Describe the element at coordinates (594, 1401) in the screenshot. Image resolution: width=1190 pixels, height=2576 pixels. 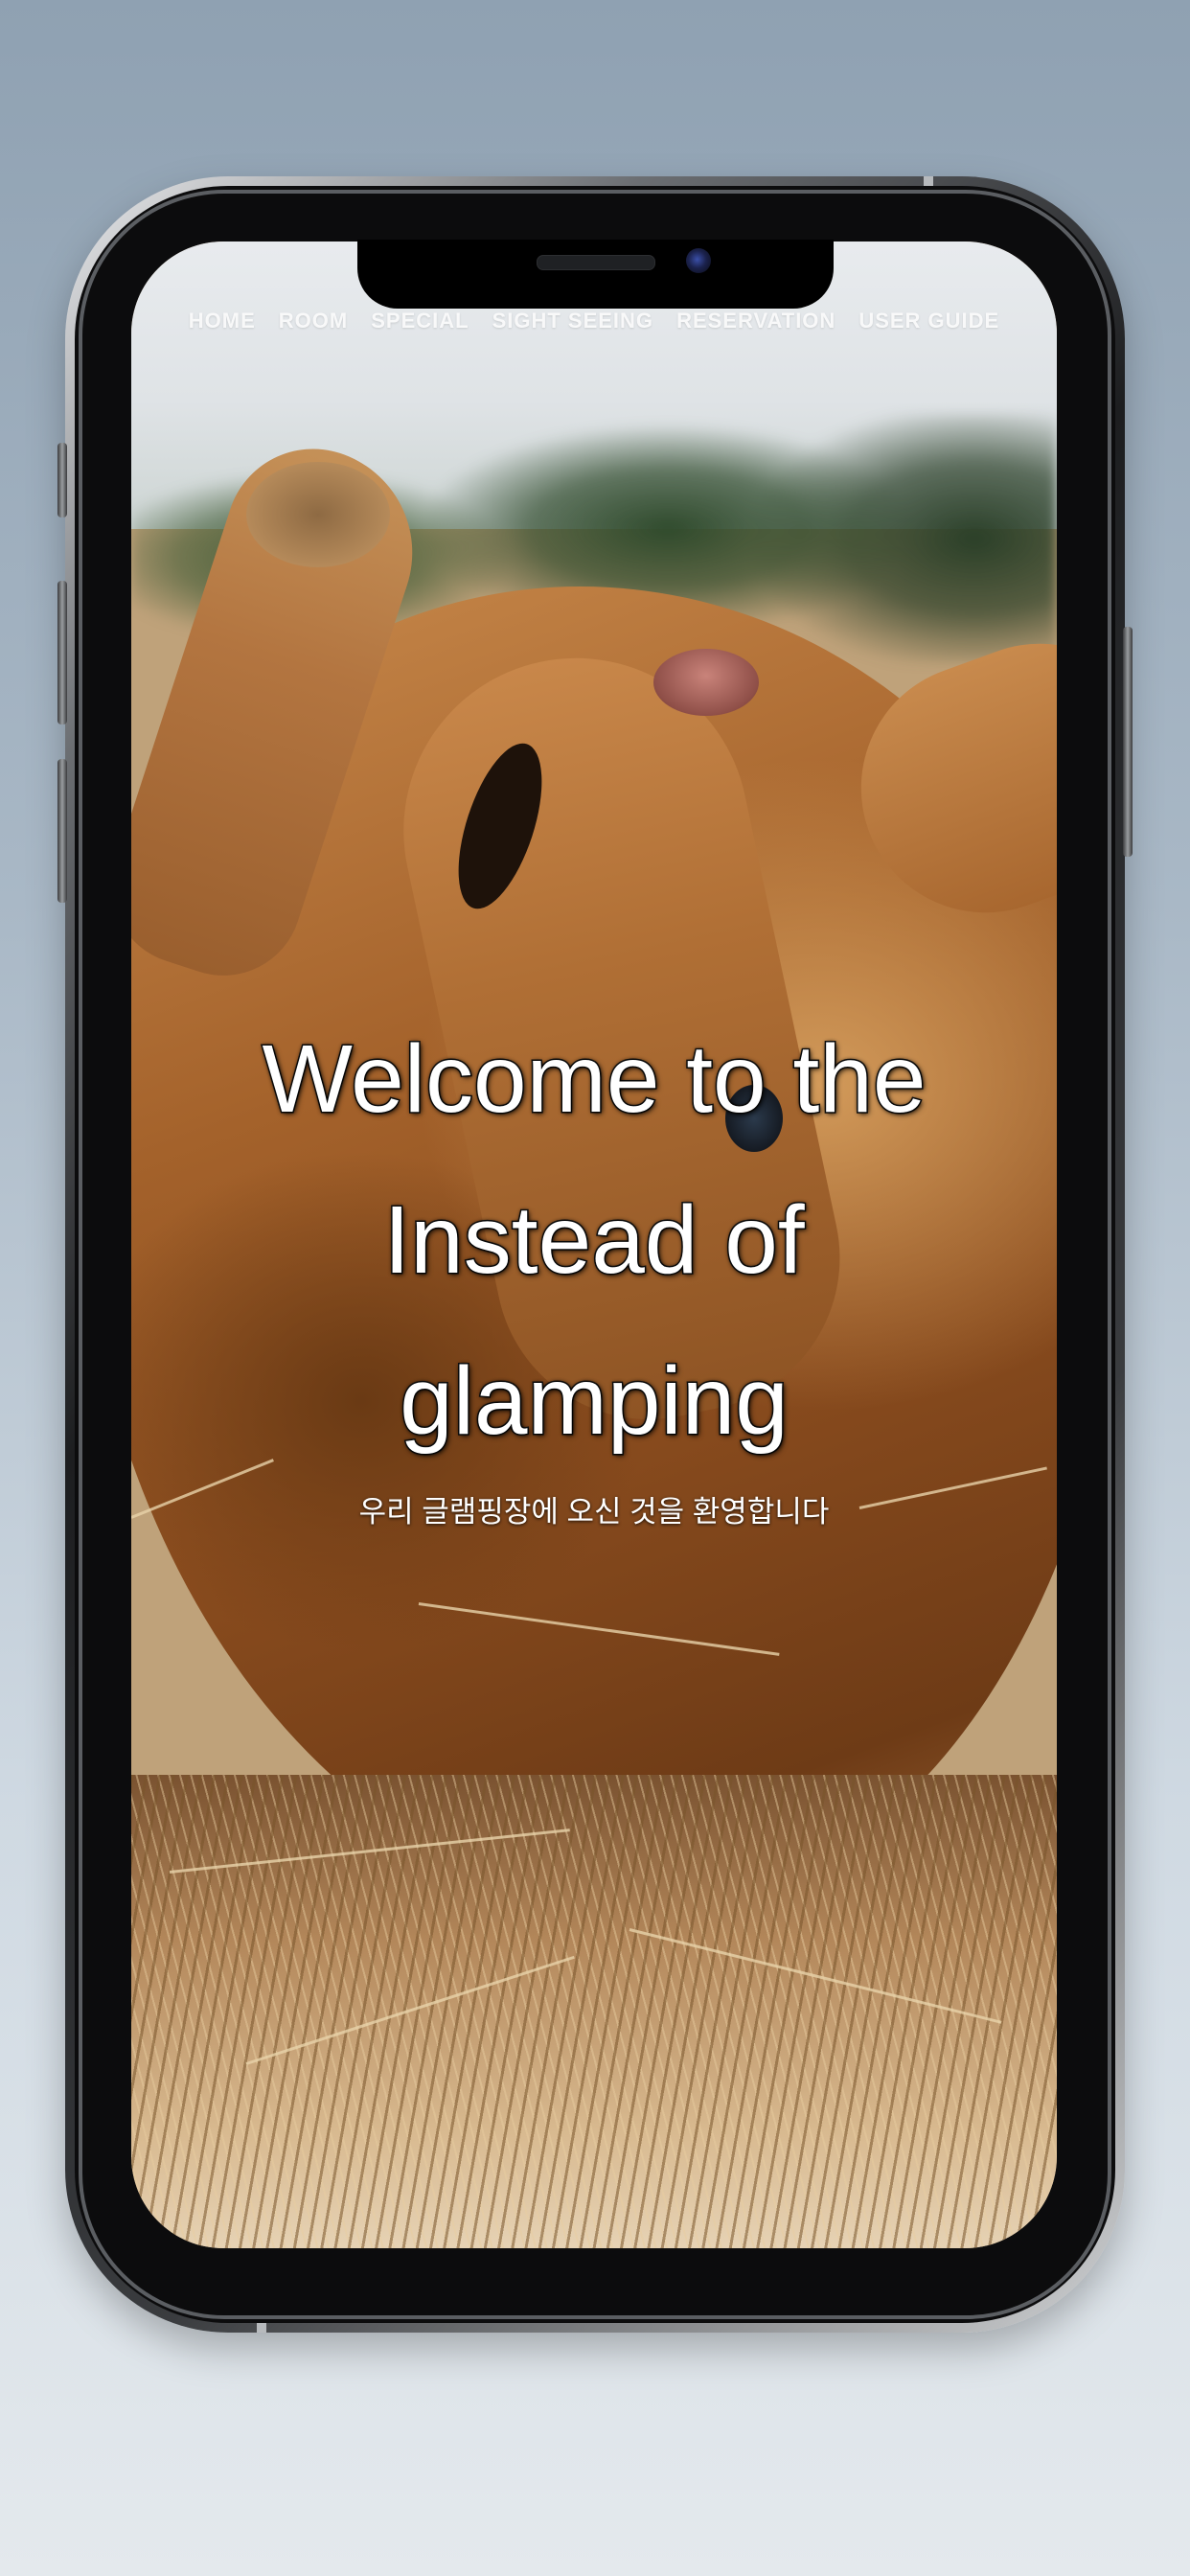
I see `hero-title-line-3: glamping` at that location.